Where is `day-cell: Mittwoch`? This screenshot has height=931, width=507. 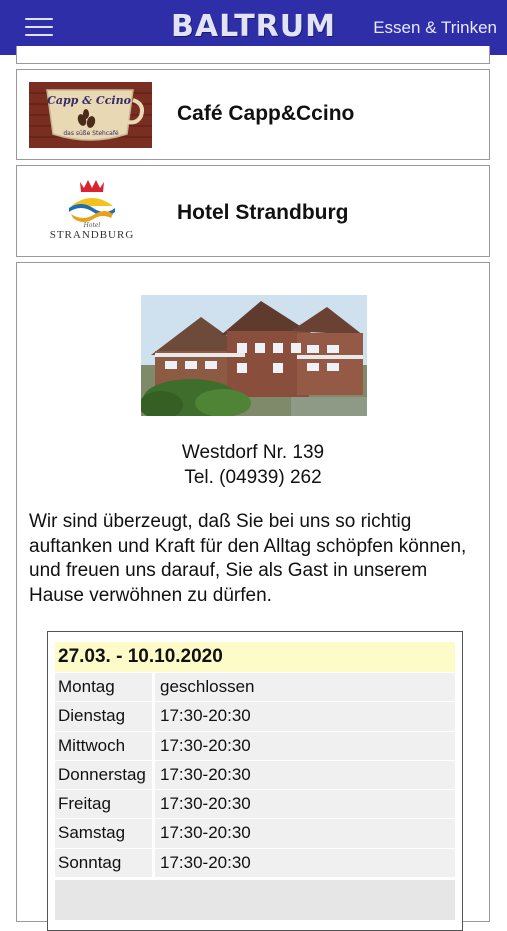 day-cell: Mittwoch is located at coordinates (103, 745).